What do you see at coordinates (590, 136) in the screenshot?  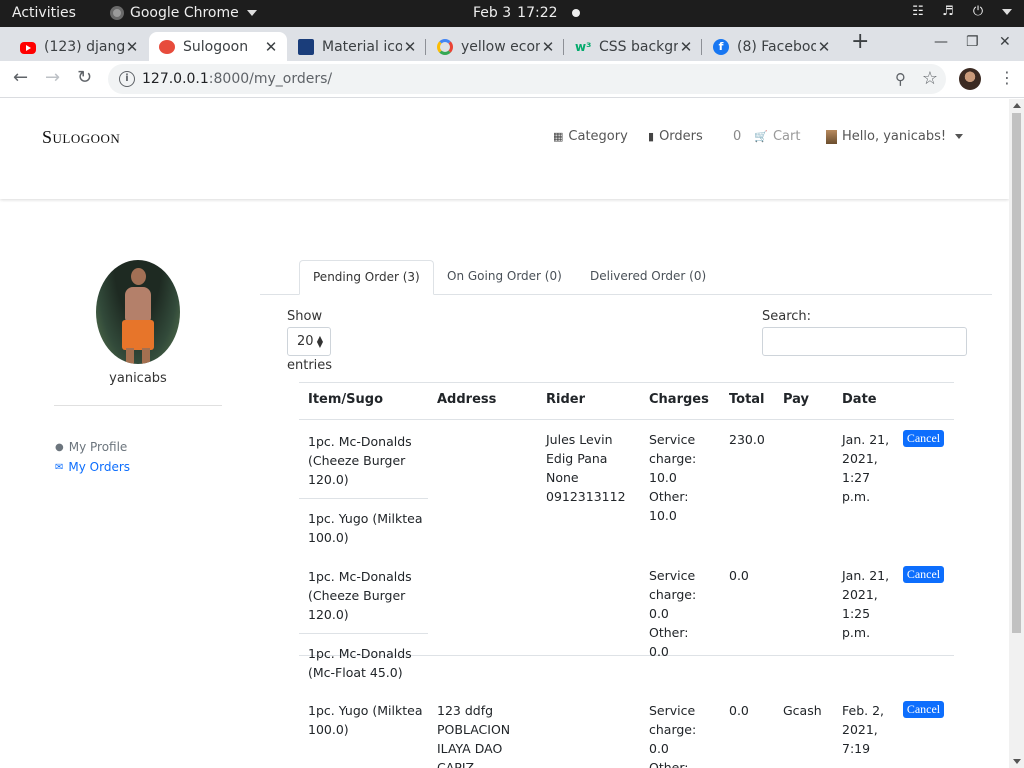 I see `nav-category-link: ▦ Category` at bounding box center [590, 136].